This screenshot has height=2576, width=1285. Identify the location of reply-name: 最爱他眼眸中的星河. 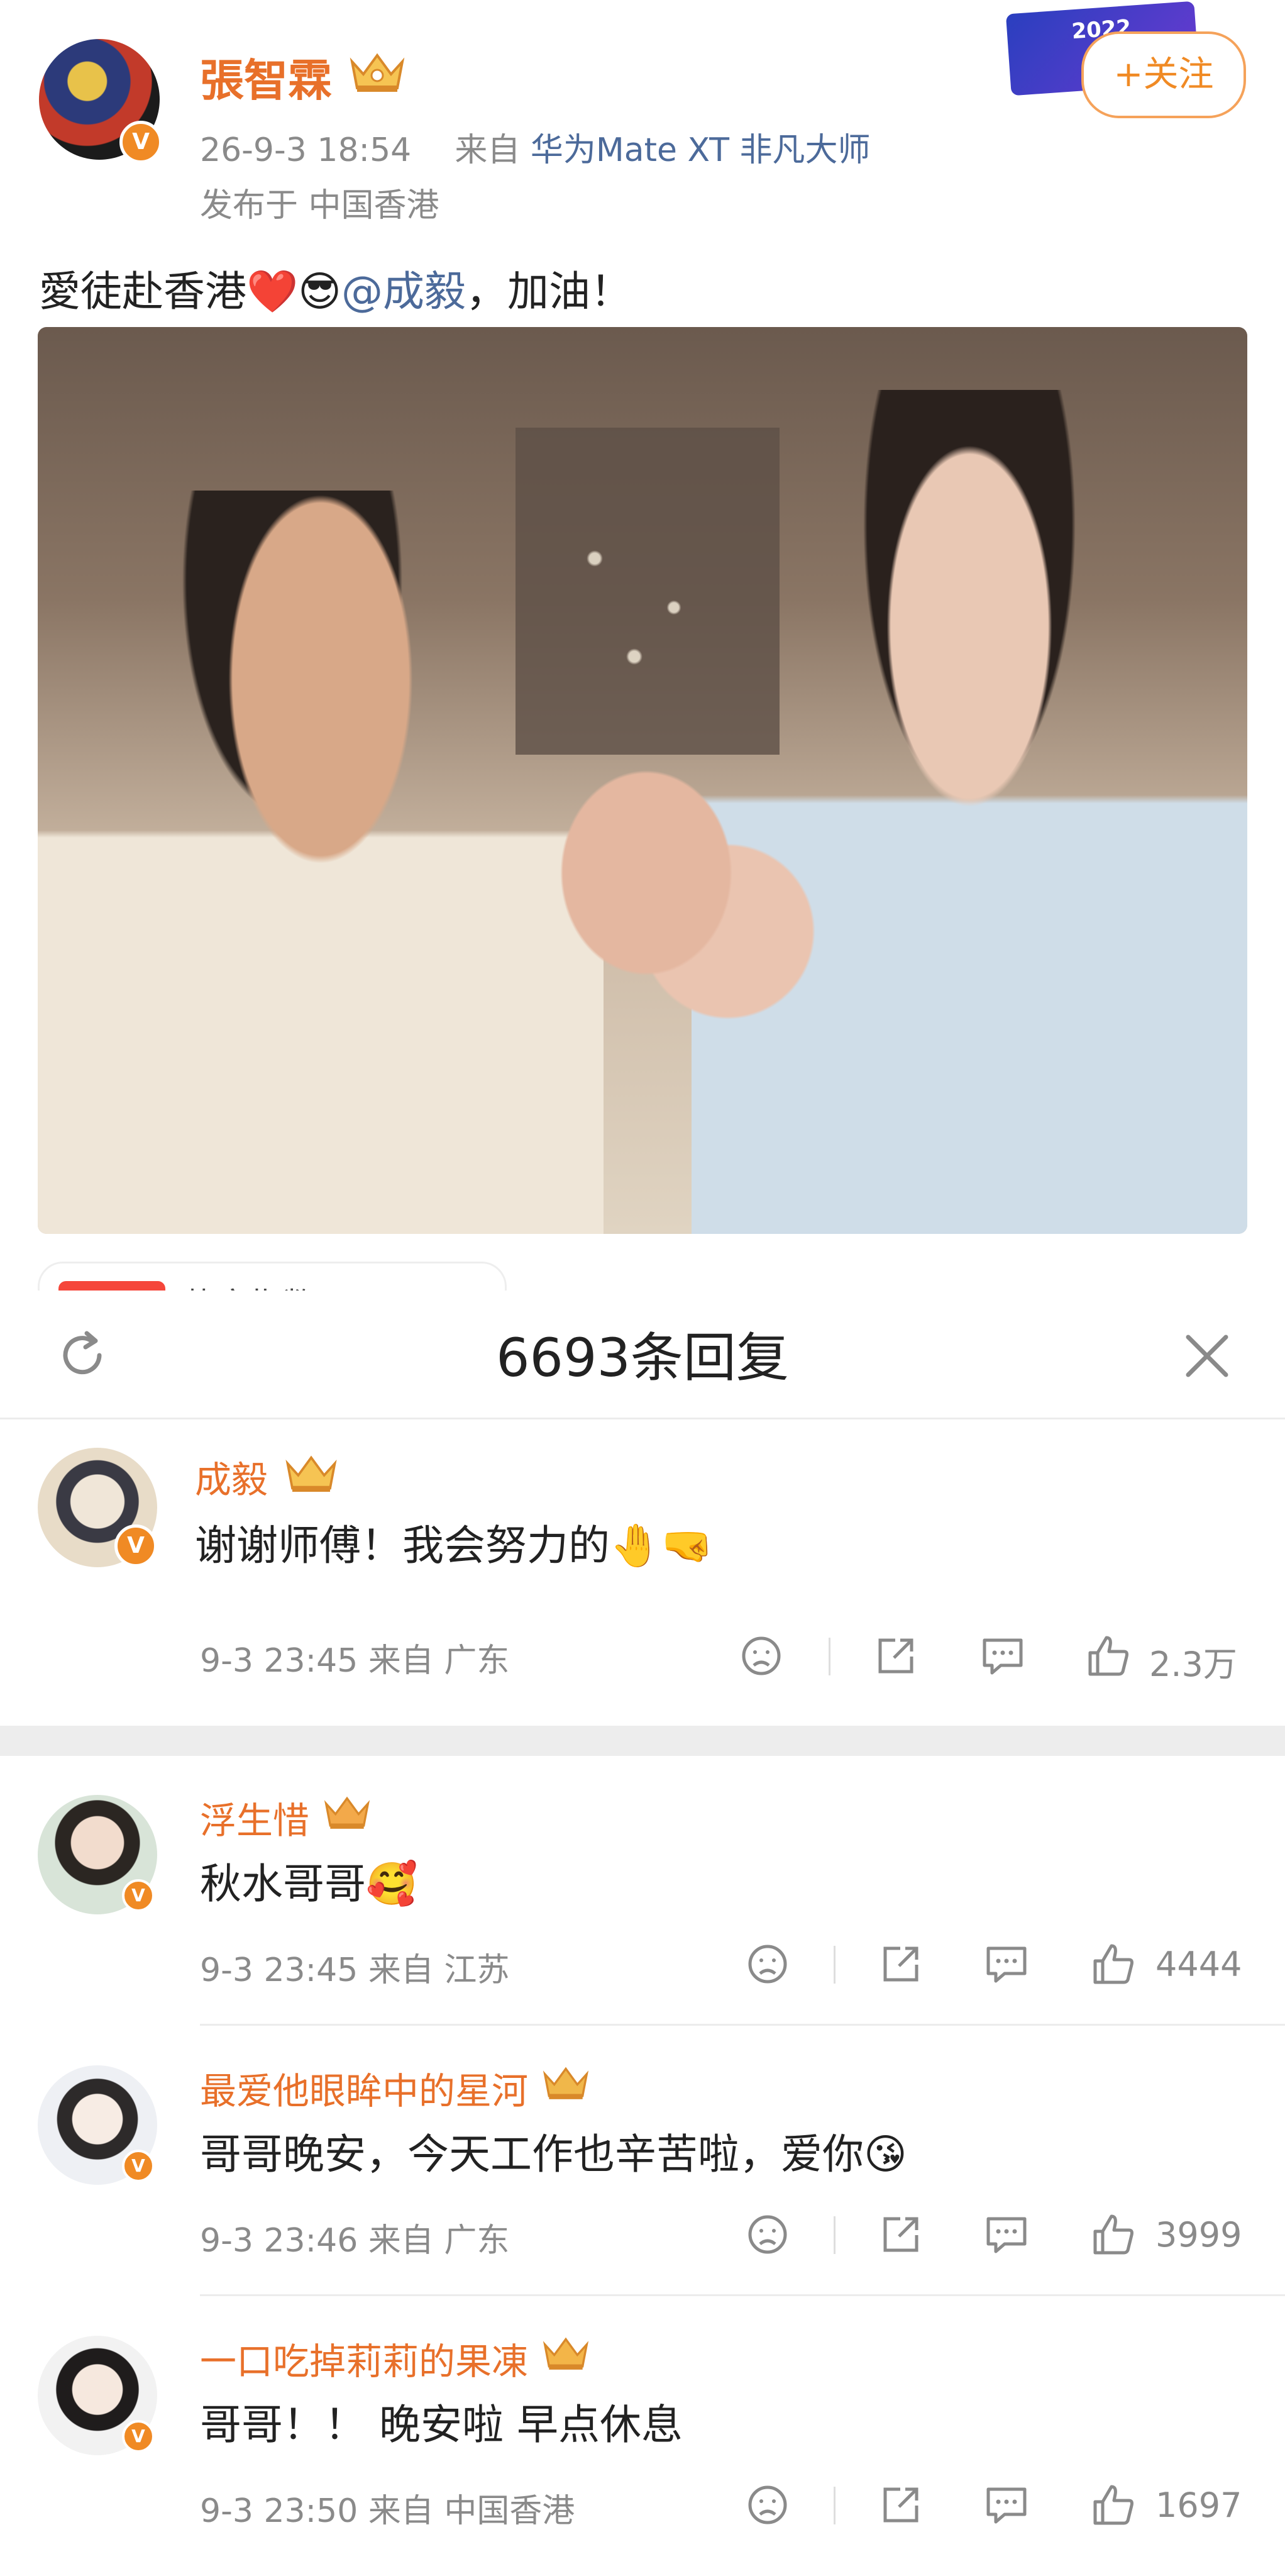
(364, 2088).